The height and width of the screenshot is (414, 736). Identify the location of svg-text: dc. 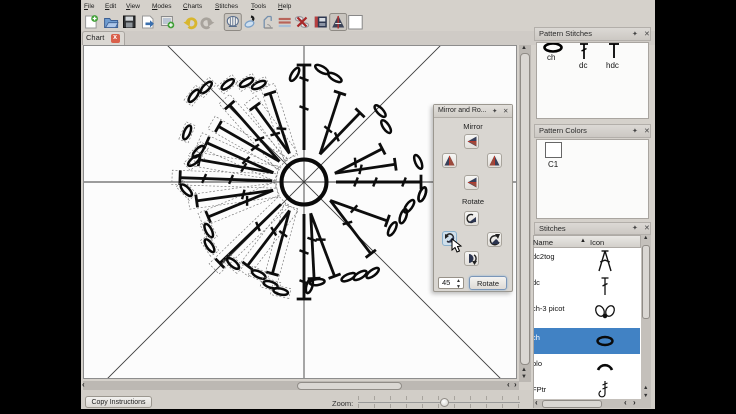
(583, 65).